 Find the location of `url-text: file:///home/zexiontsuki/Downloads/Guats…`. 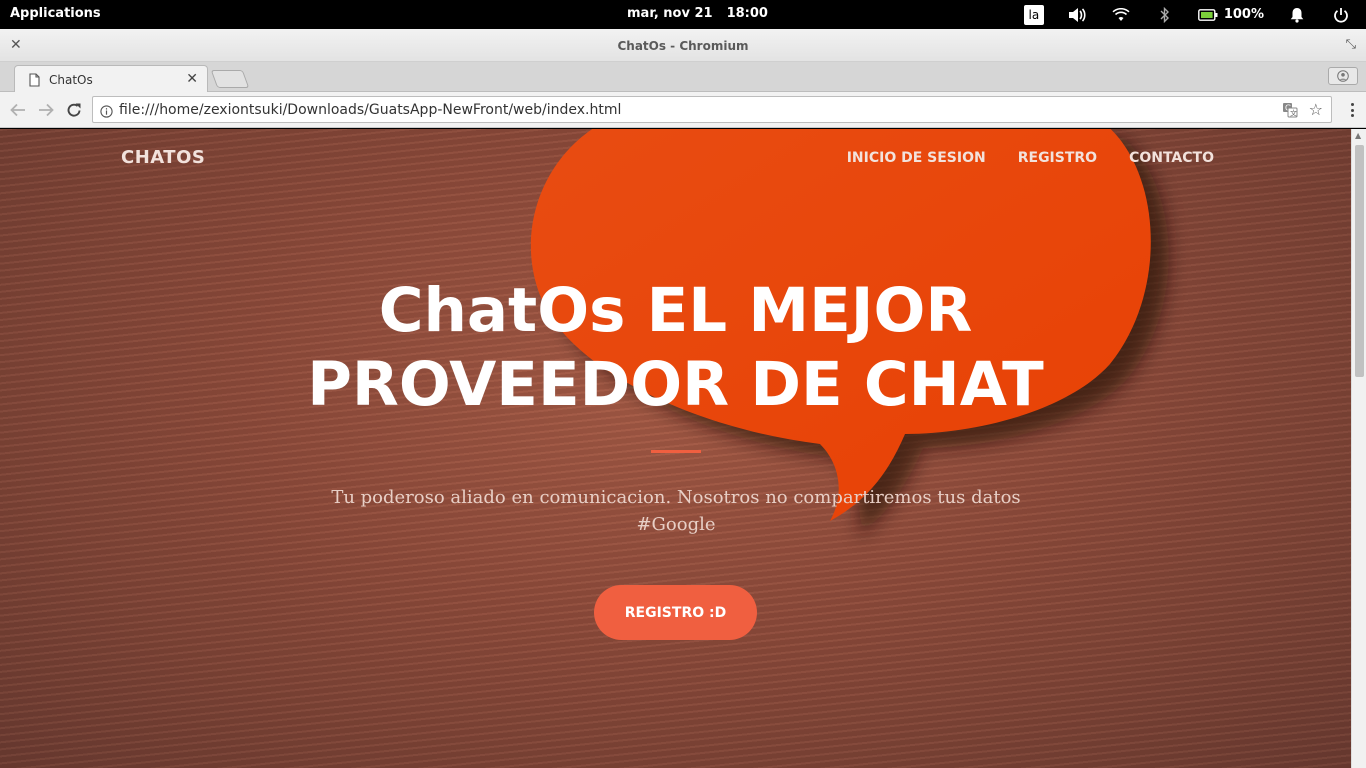

url-text: file:///home/zexiontsuki/Downloads/Guats… is located at coordinates (370, 110).